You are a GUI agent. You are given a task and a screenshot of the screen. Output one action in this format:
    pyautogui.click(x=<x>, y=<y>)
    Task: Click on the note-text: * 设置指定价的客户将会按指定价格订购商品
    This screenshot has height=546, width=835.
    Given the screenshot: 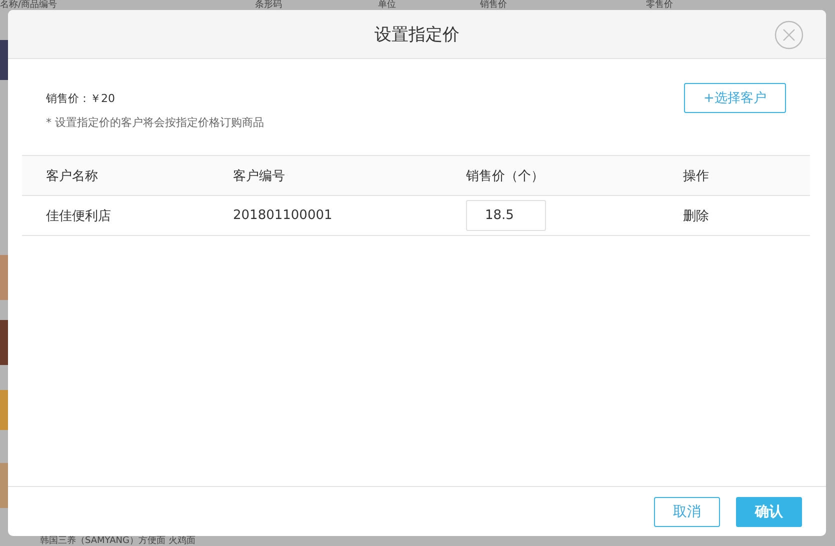 What is the action you would take?
    pyautogui.click(x=155, y=122)
    